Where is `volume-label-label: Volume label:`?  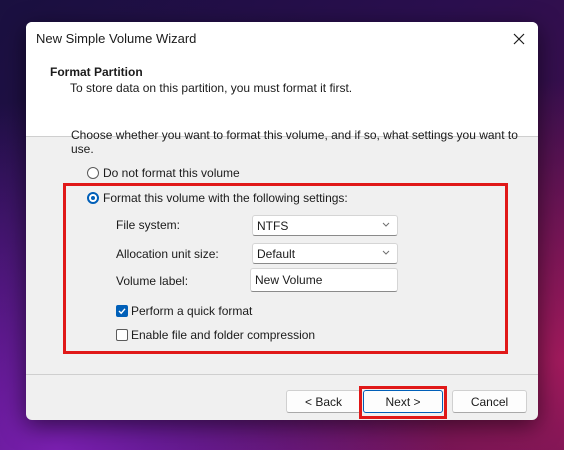
volume-label-label: Volume label: is located at coordinates (152, 281).